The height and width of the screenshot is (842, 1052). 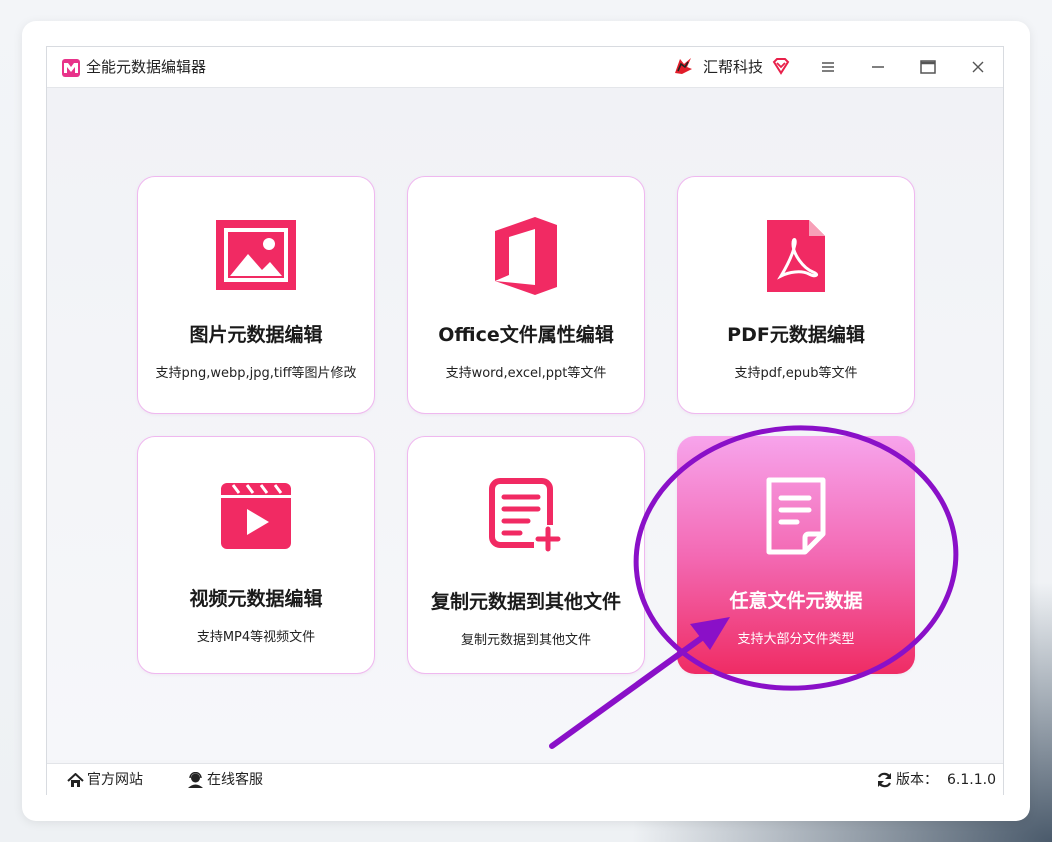 I want to click on card-office-properties: Office文件属性编辑 支持word,excel,ppt等文件, so click(x=526, y=295).